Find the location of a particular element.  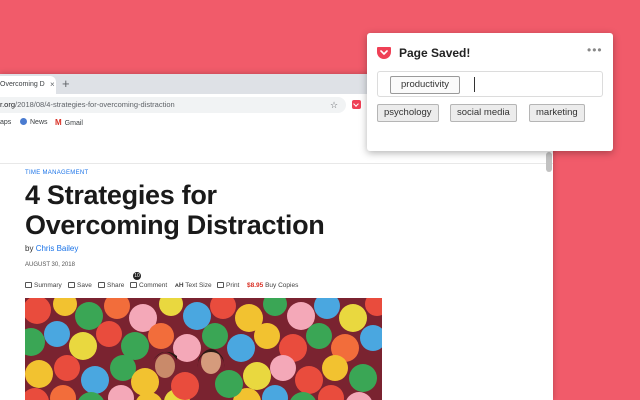

hero-image is located at coordinates (203, 349).